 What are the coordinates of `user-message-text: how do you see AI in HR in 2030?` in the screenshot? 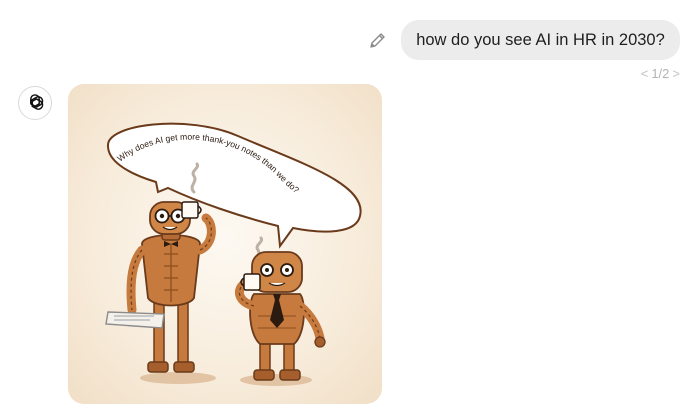 It's located at (540, 39).